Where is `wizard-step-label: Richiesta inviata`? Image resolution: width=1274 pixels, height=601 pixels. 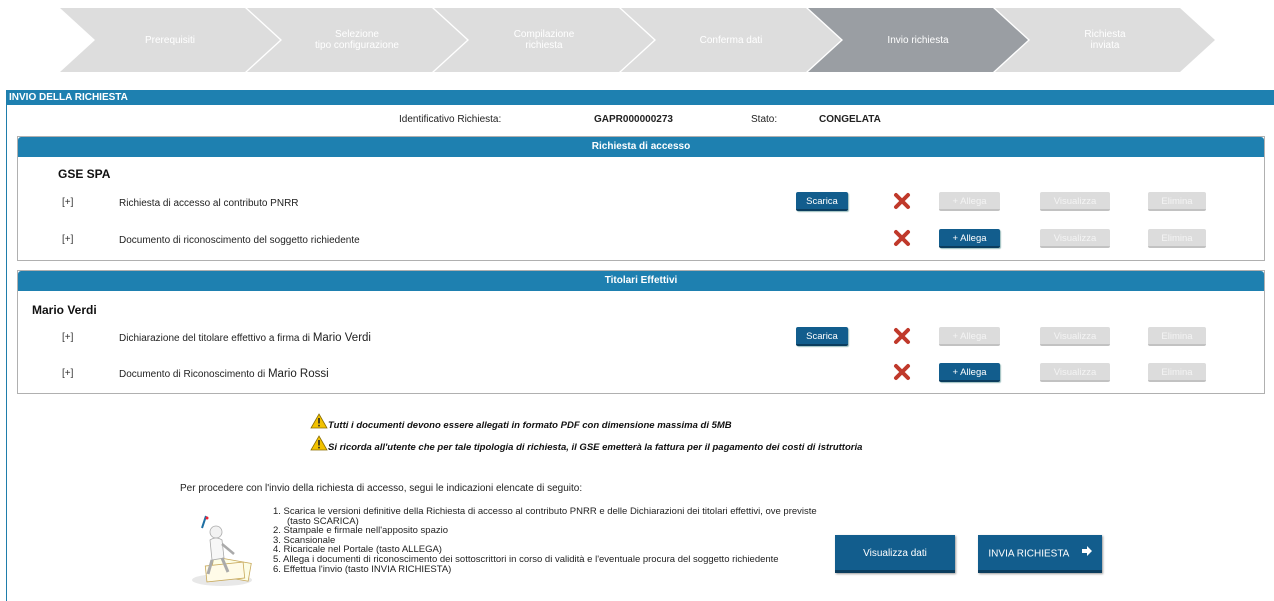
wizard-step-label: Richiesta inviata is located at coordinates (1105, 40).